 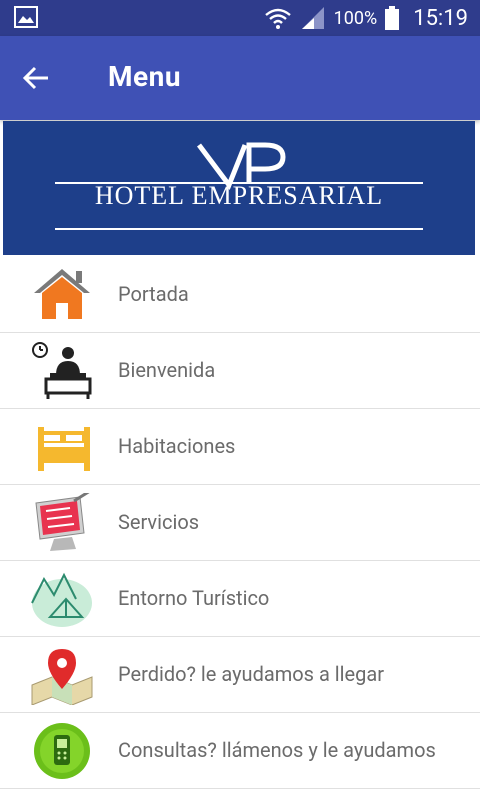 I want to click on menu-item-label: Perdido? le ayudamos a llegar, so click(x=251, y=674).